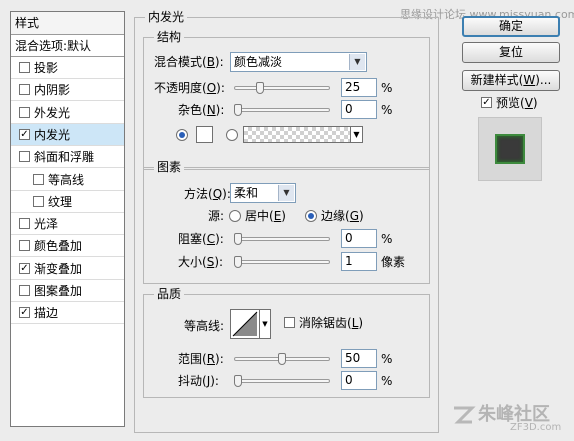  I want to click on gradient-radio, so click(232, 135).